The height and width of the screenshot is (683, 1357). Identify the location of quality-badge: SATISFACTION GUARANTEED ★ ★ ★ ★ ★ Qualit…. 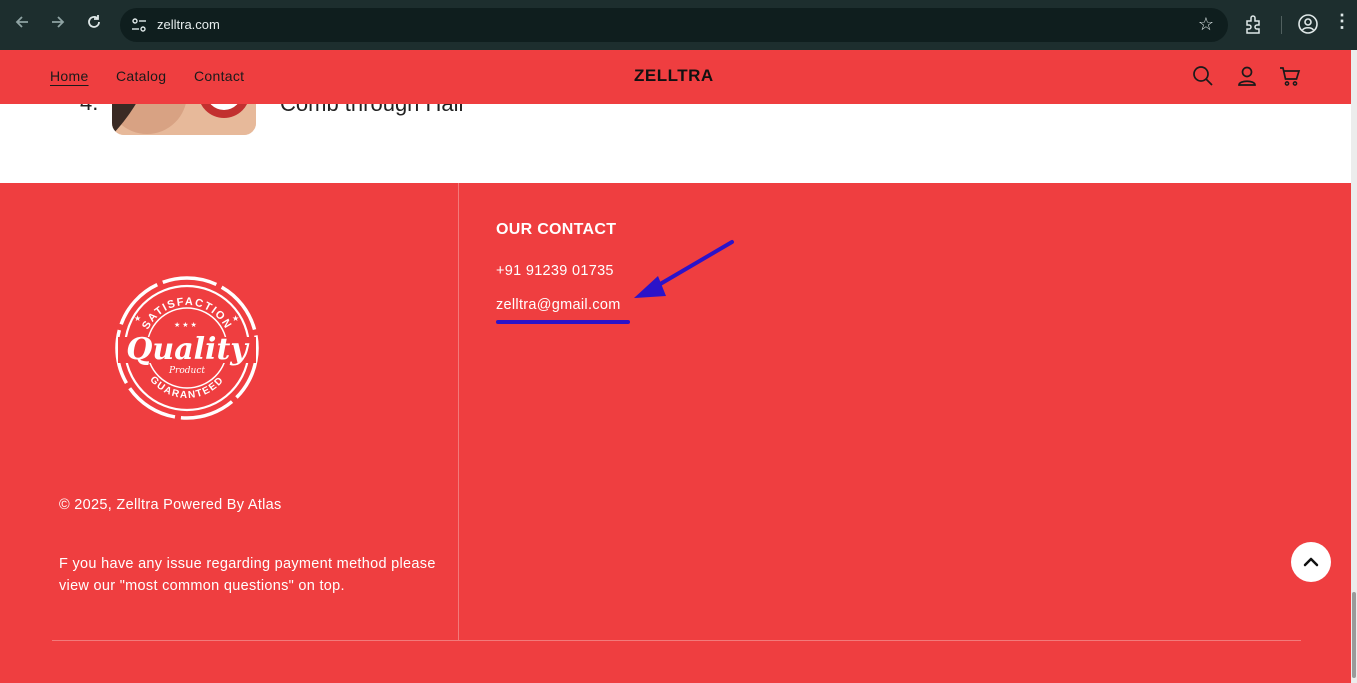
(187, 348).